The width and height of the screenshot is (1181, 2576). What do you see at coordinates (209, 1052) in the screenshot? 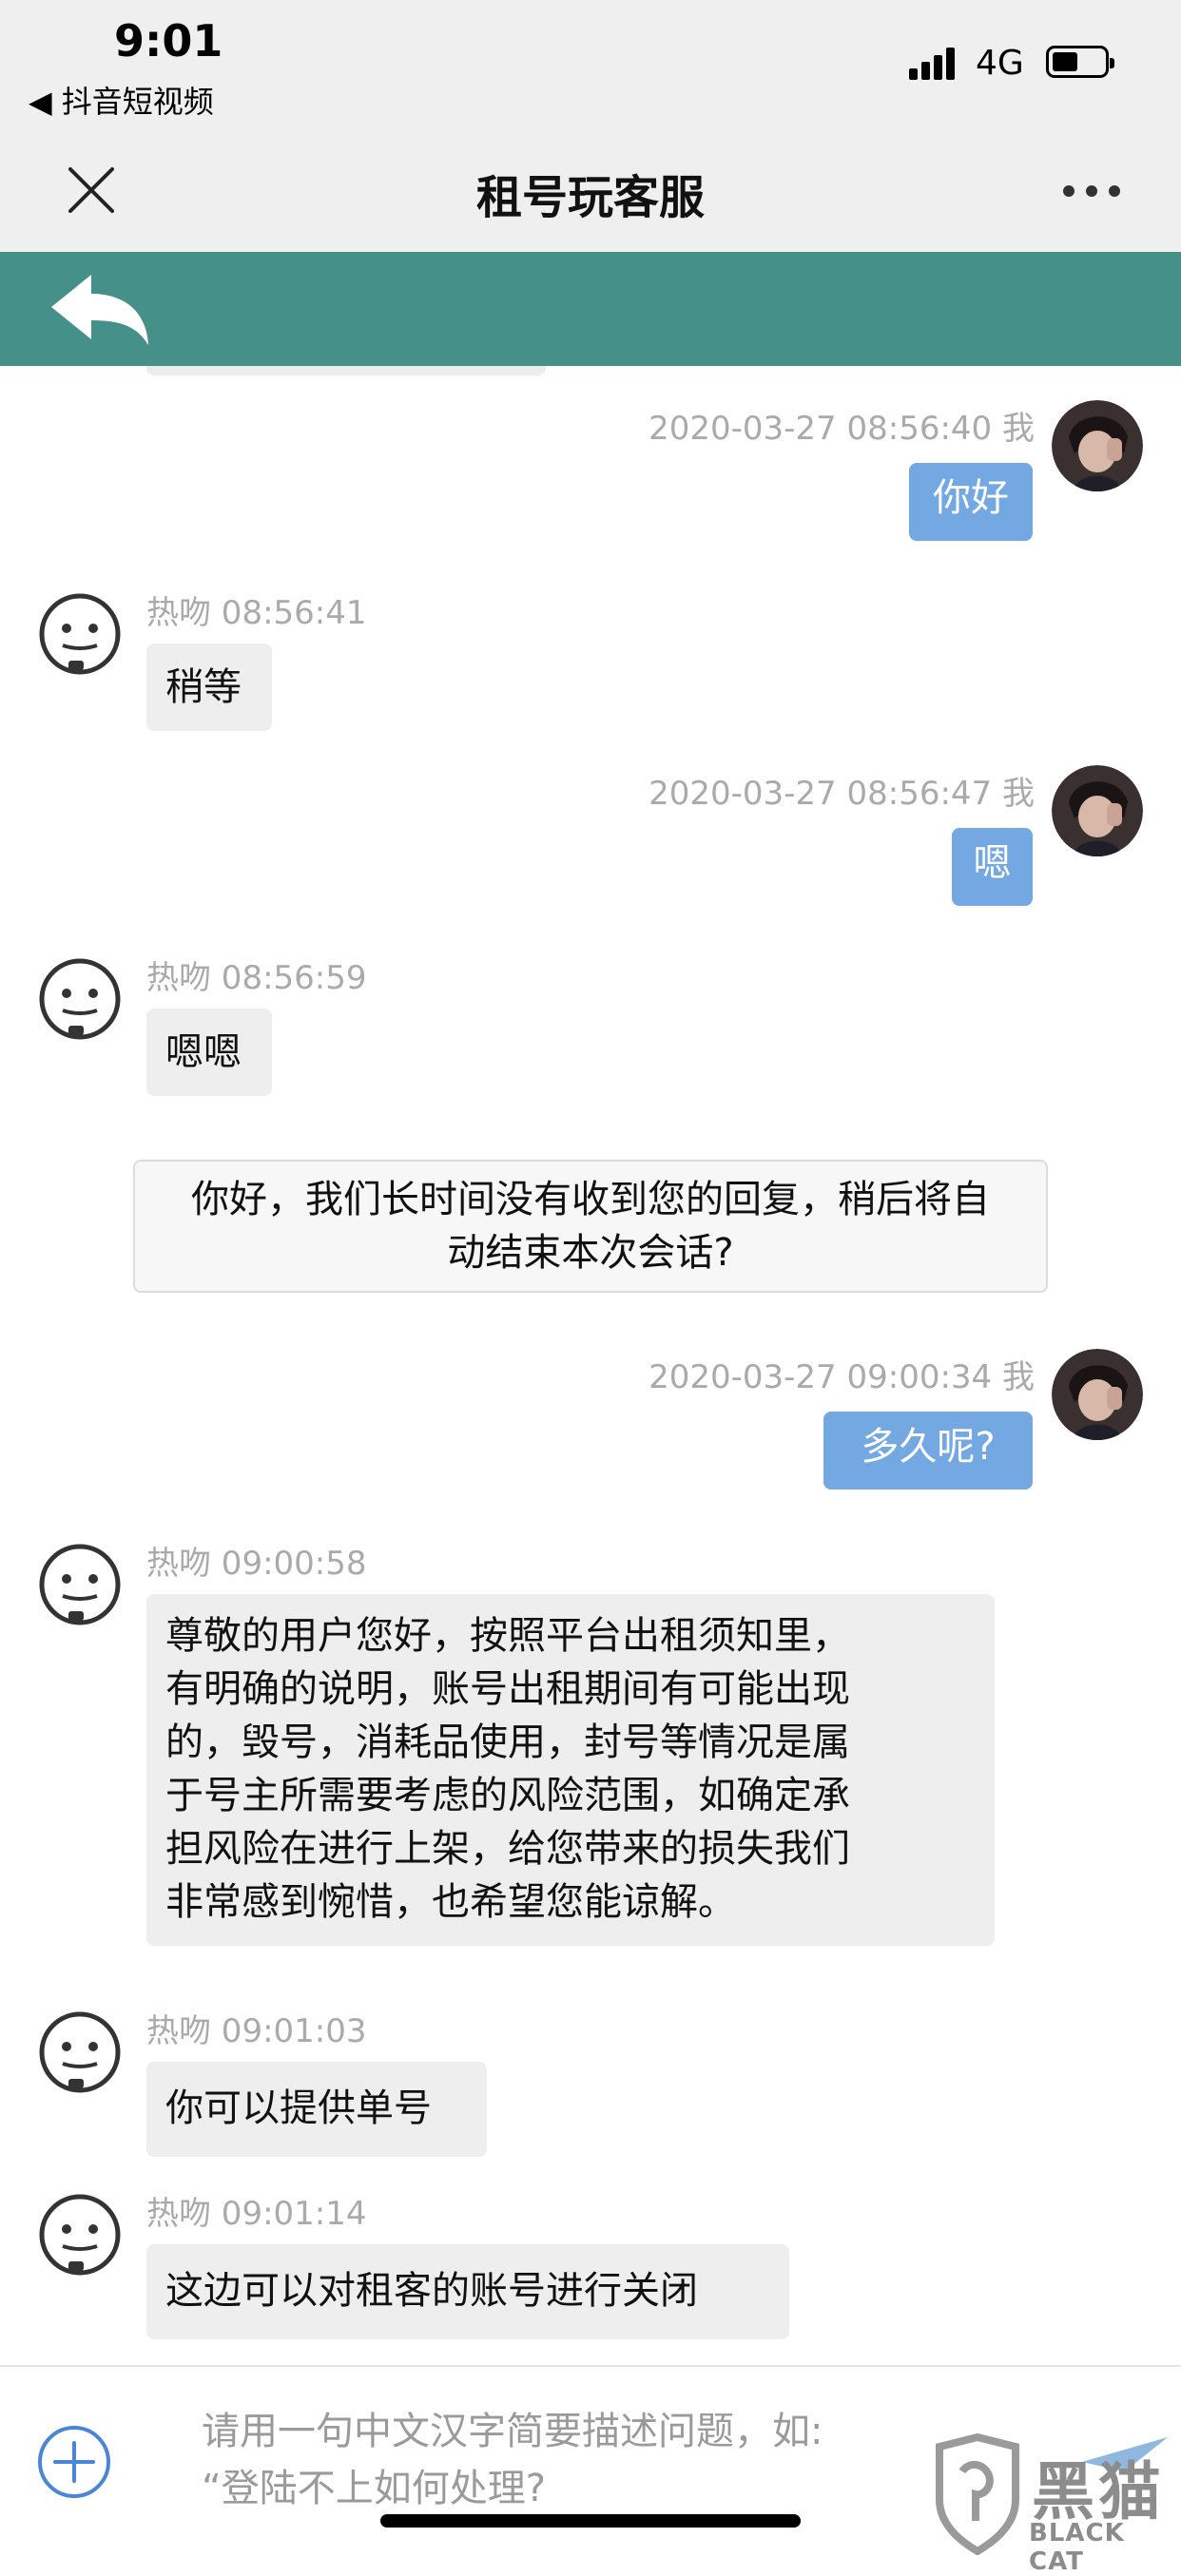
I see `message-bubble: 嗯嗯` at bounding box center [209, 1052].